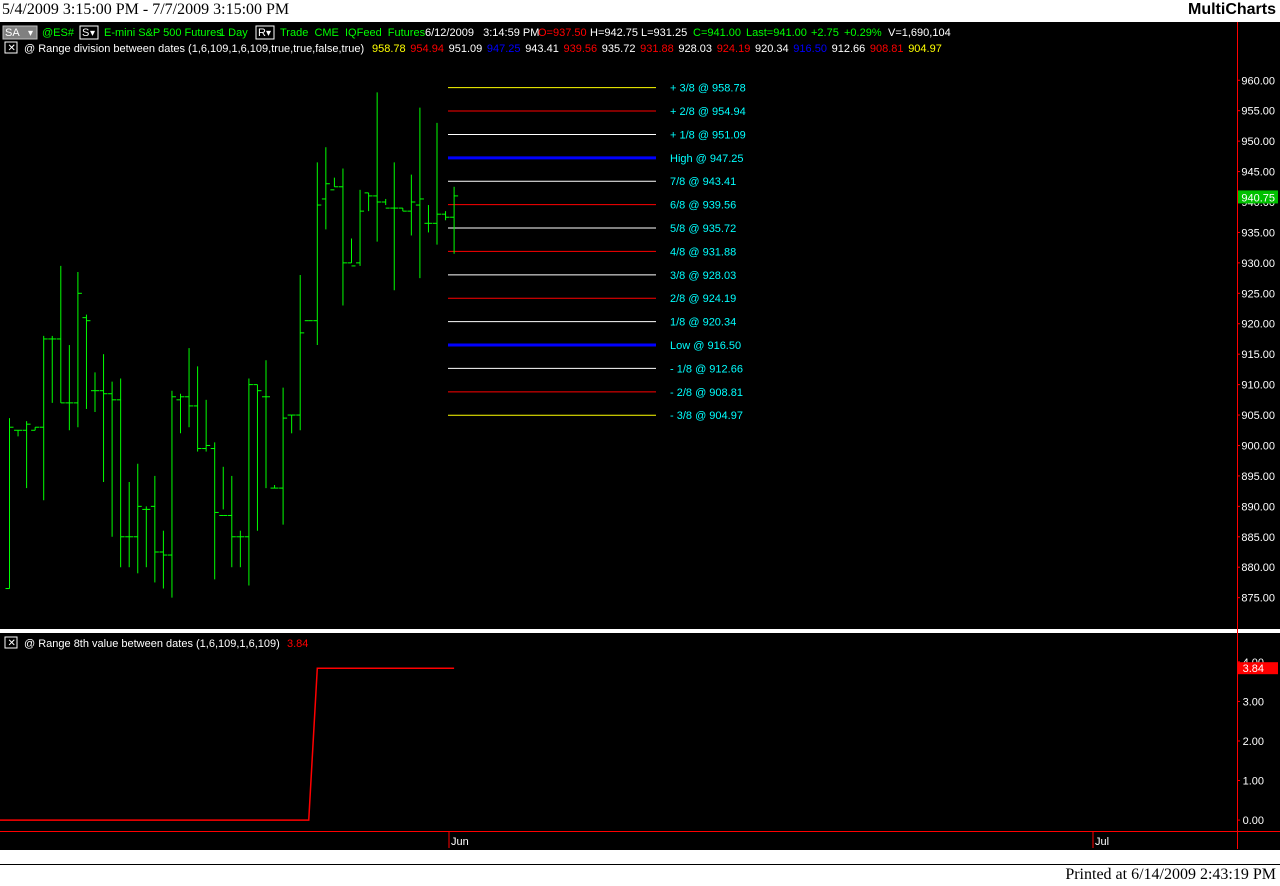 This screenshot has height=886, width=1280. What do you see at coordinates (460, 842) in the screenshot?
I see `time-tick-label: Jun` at bounding box center [460, 842].